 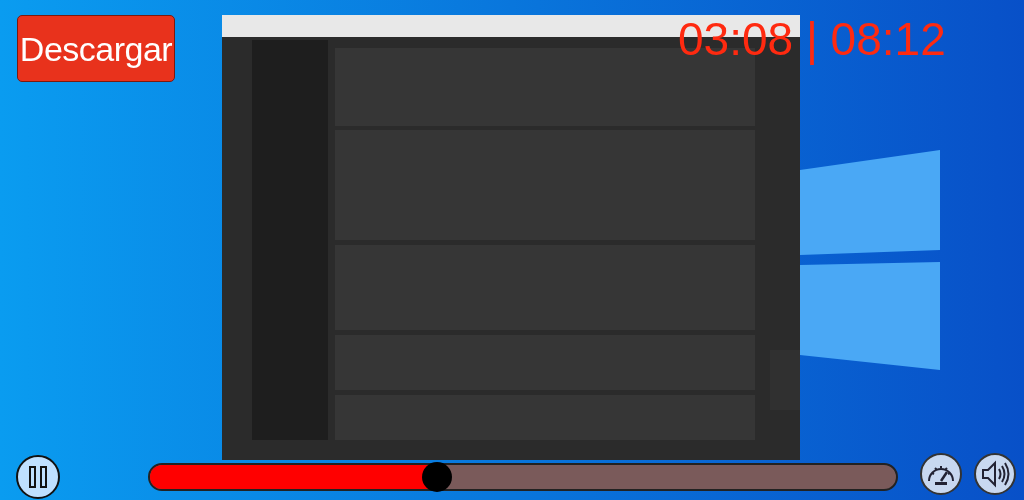 What do you see at coordinates (96, 48) in the screenshot?
I see `download-button: Descargar` at bounding box center [96, 48].